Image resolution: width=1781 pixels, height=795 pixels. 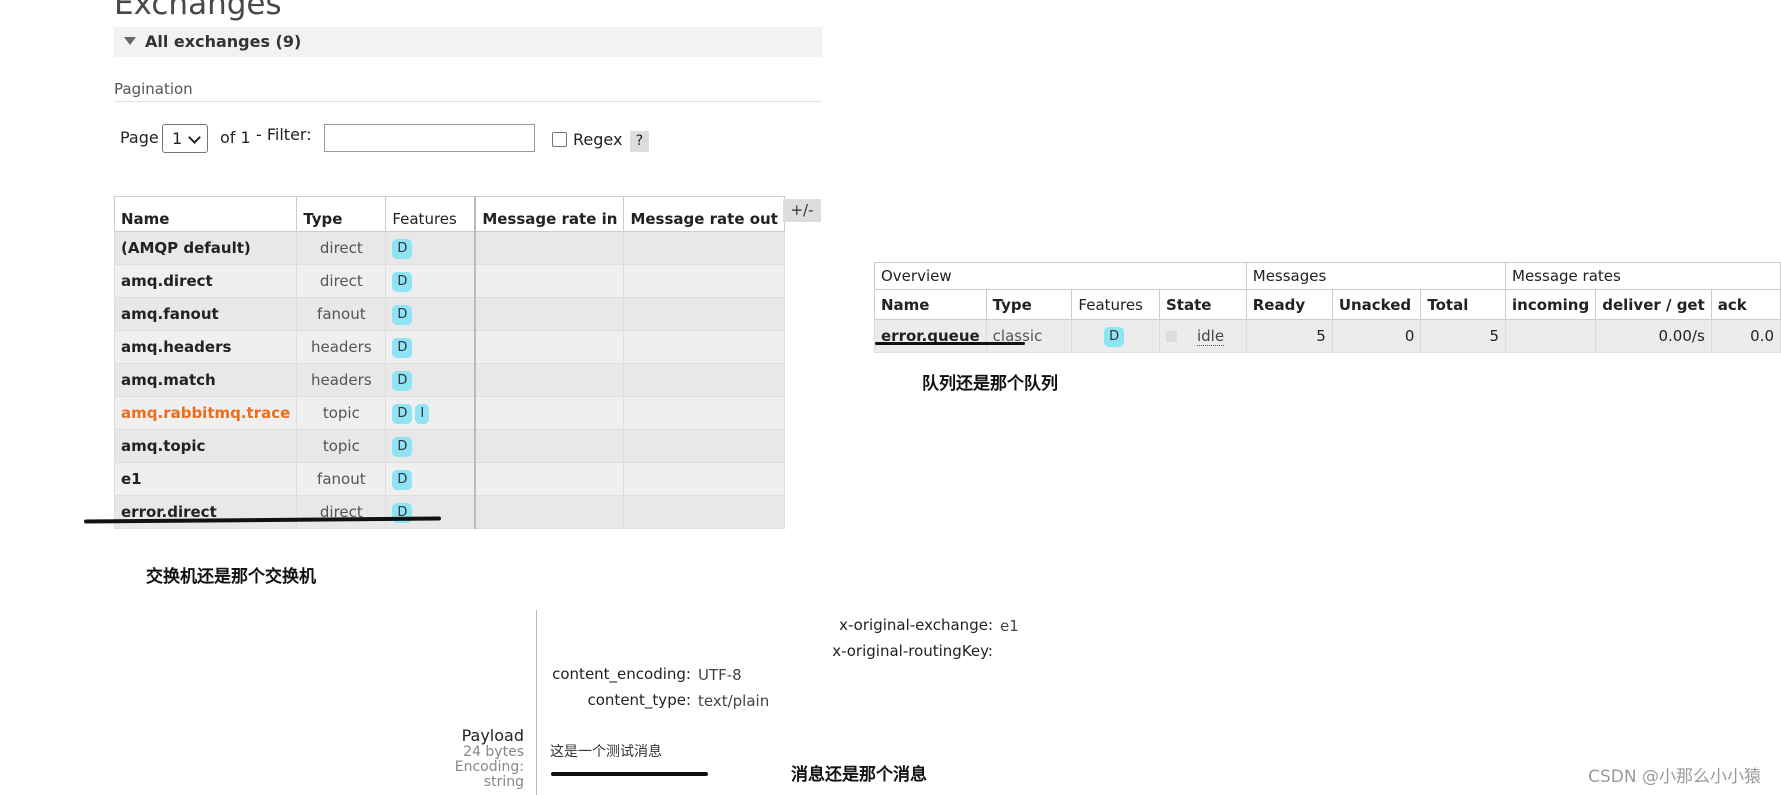 I want to click on column-header-state: State, so click(x=1202, y=304).